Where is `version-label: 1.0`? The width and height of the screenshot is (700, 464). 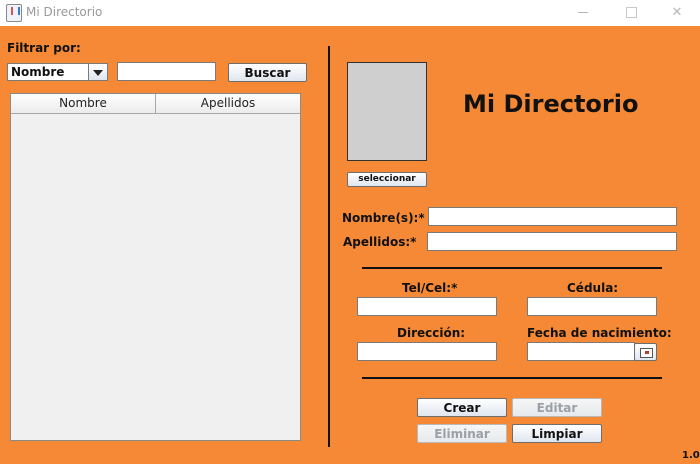 version-label: 1.0 is located at coordinates (691, 455).